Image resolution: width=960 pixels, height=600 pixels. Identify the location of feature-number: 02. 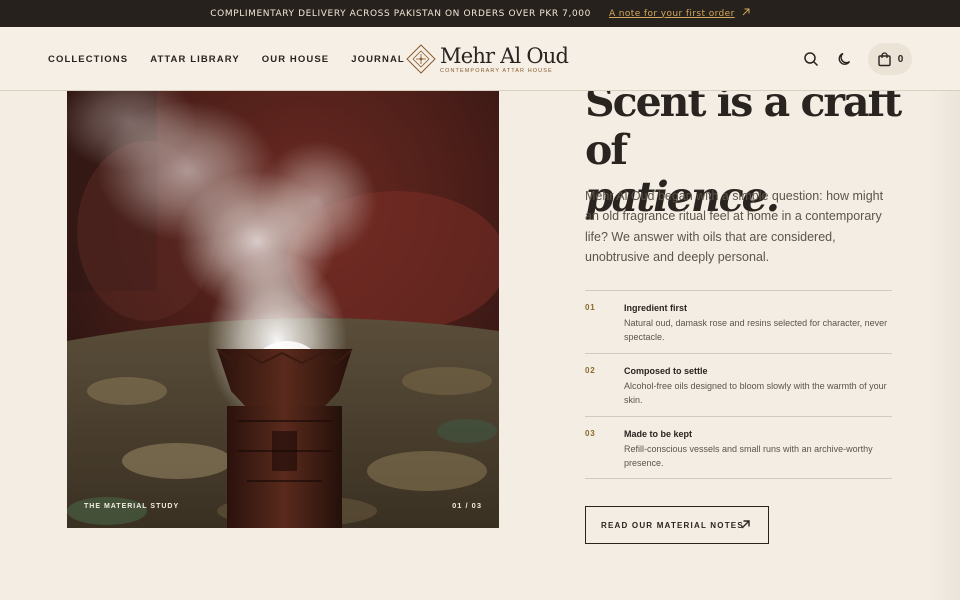
(590, 370).